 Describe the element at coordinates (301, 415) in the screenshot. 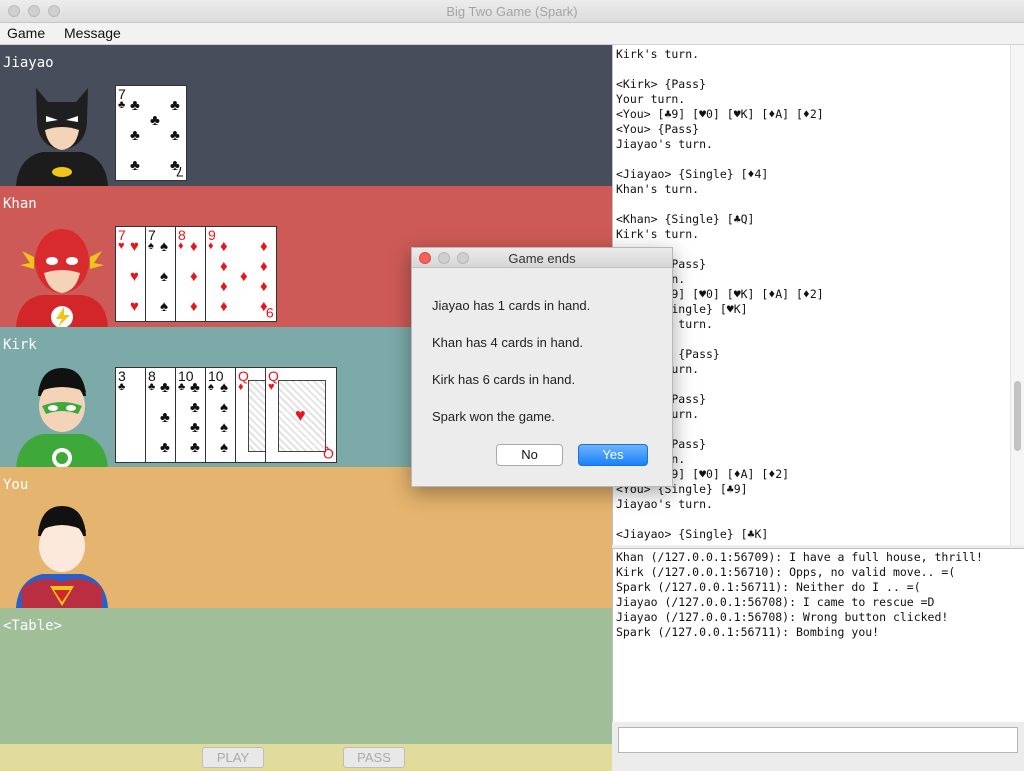

I see `playing-card: Q ♥ ♥ Q` at that location.